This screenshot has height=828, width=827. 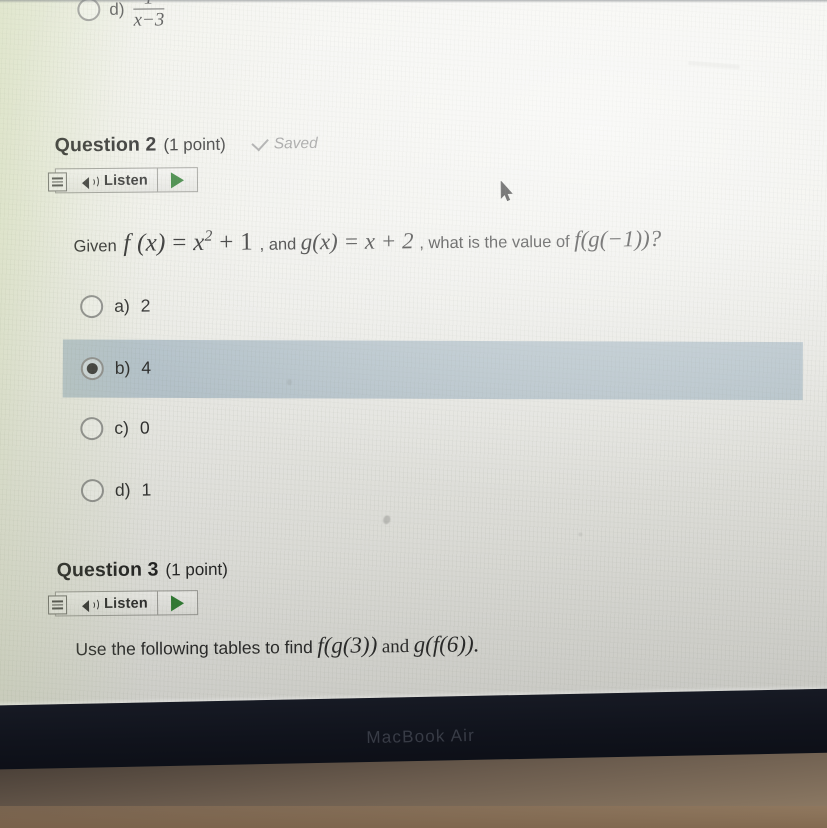 I want to click on option-b-value: 4, so click(x=146, y=367).